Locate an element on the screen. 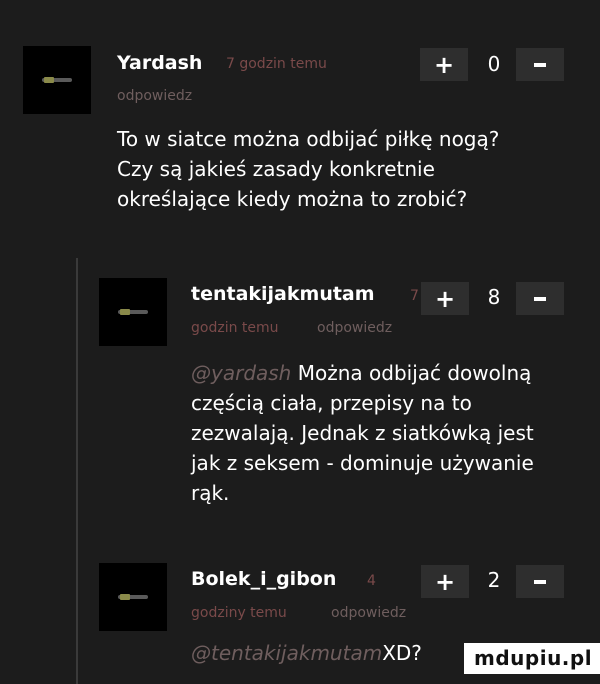 Image resolution: width=600 pixels, height=684 pixels. comment-line: rąk. is located at coordinates (210, 493).